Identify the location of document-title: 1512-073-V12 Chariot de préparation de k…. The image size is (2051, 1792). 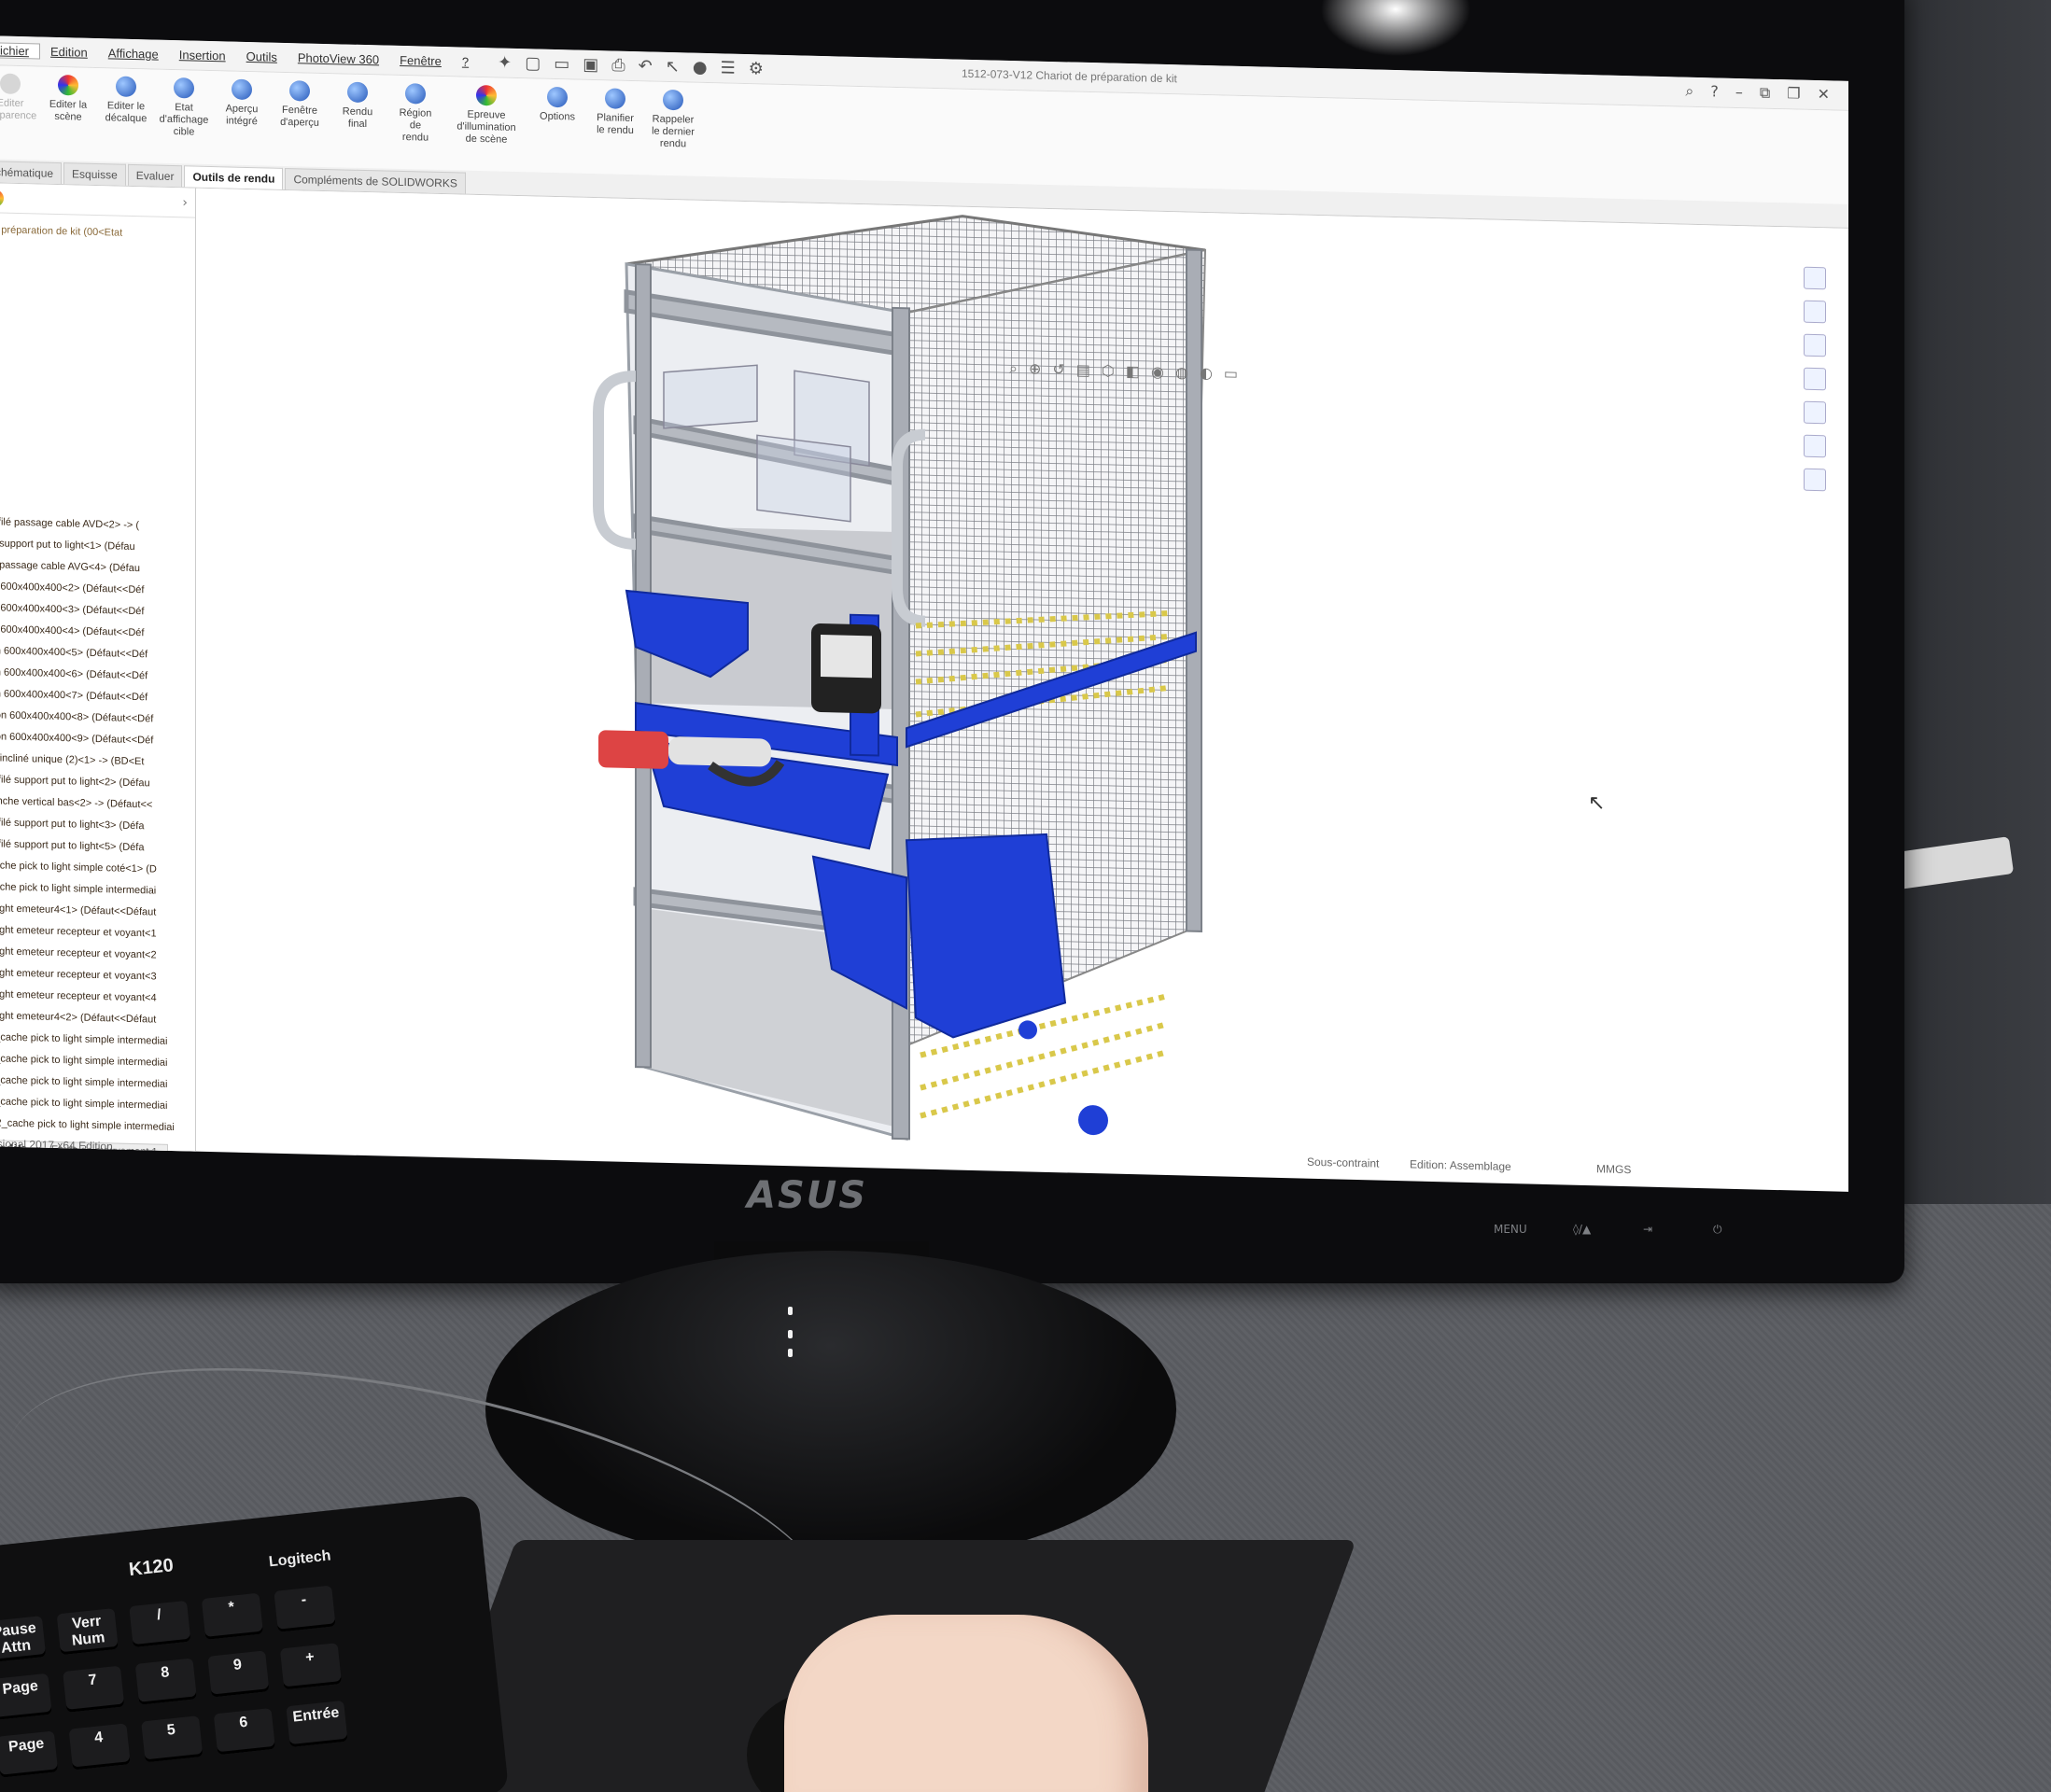
(1069, 76).